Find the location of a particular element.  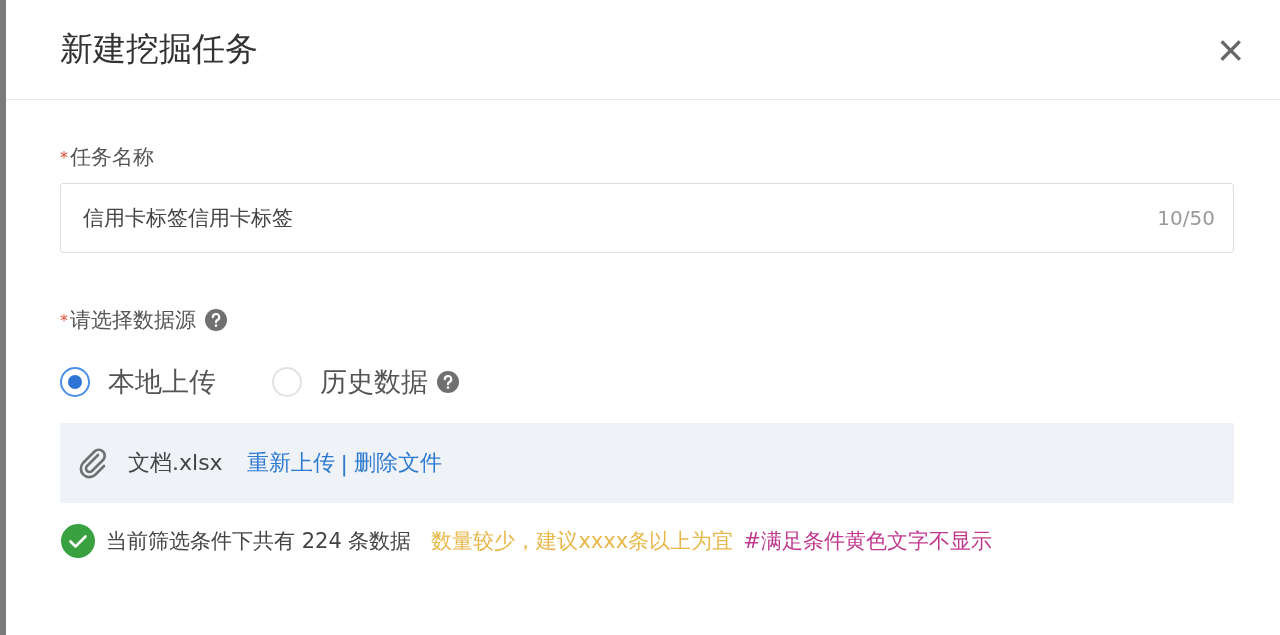

radio-option: 历史数据 is located at coordinates (350, 382).